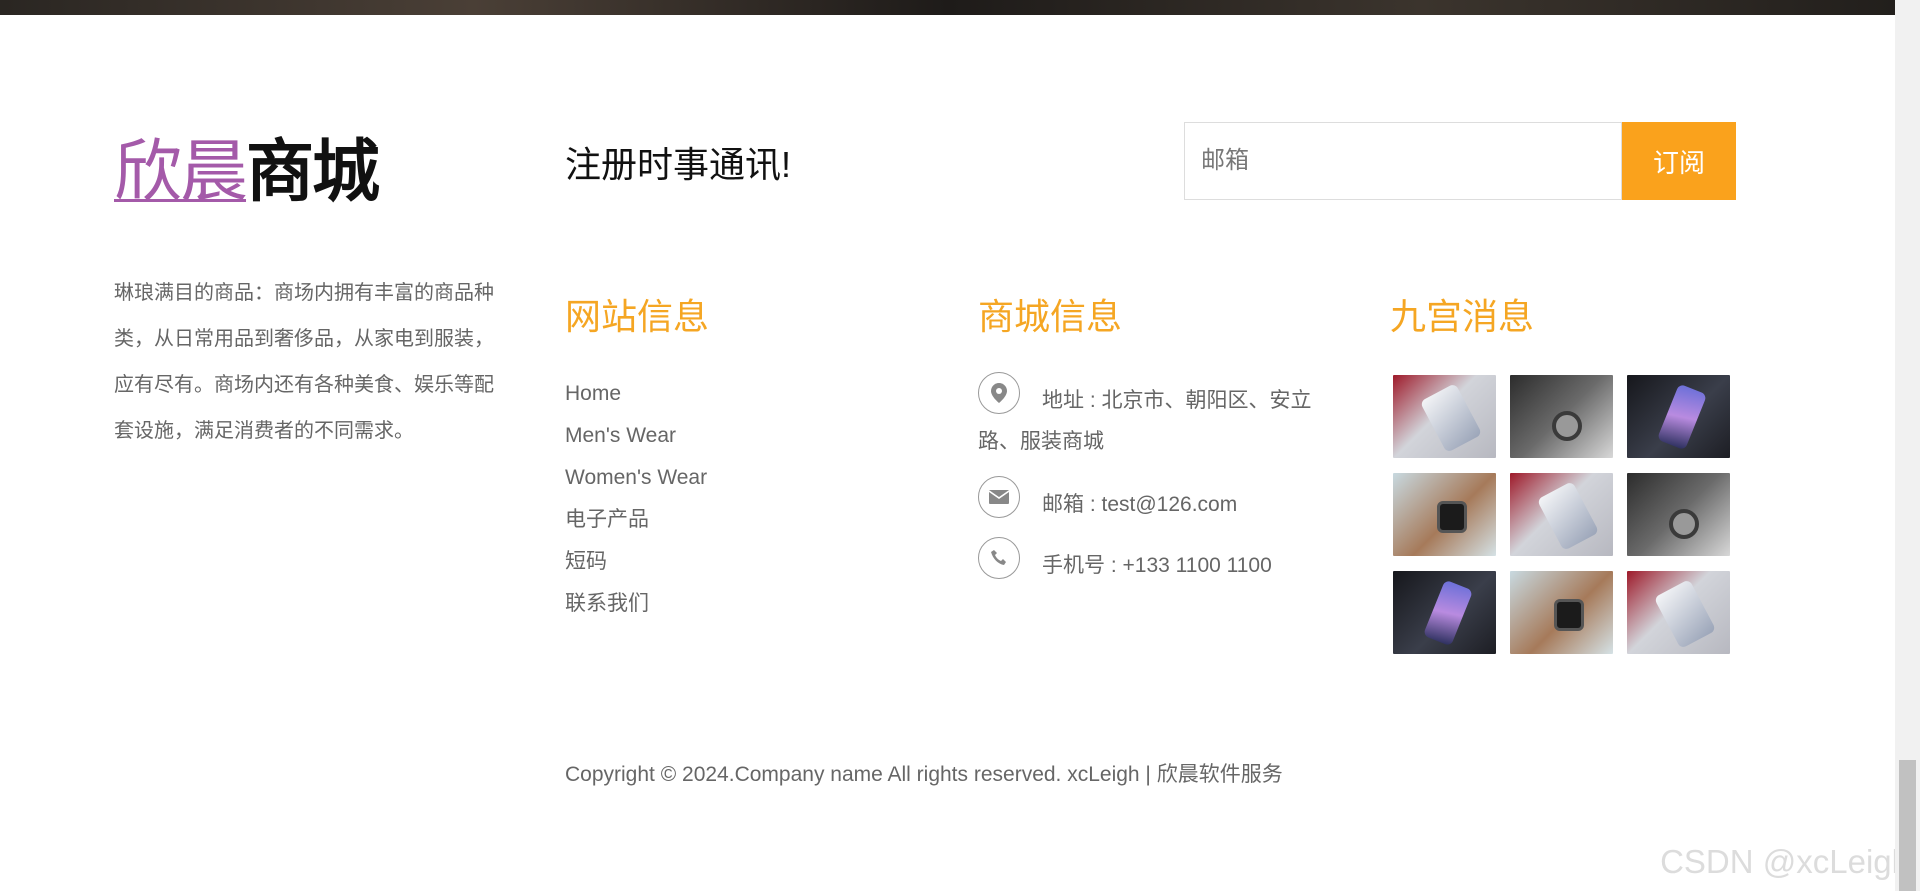 Image resolution: width=1920 pixels, height=891 pixels. What do you see at coordinates (999, 558) in the screenshot?
I see `phone-icon` at bounding box center [999, 558].